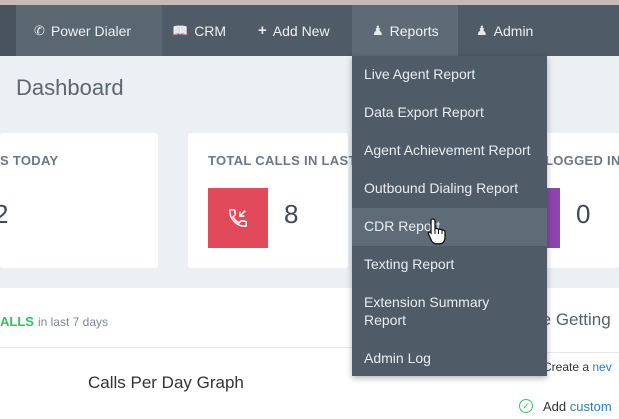 The width and height of the screenshot is (619, 419). I want to click on incoming-call-icon, so click(238, 218).